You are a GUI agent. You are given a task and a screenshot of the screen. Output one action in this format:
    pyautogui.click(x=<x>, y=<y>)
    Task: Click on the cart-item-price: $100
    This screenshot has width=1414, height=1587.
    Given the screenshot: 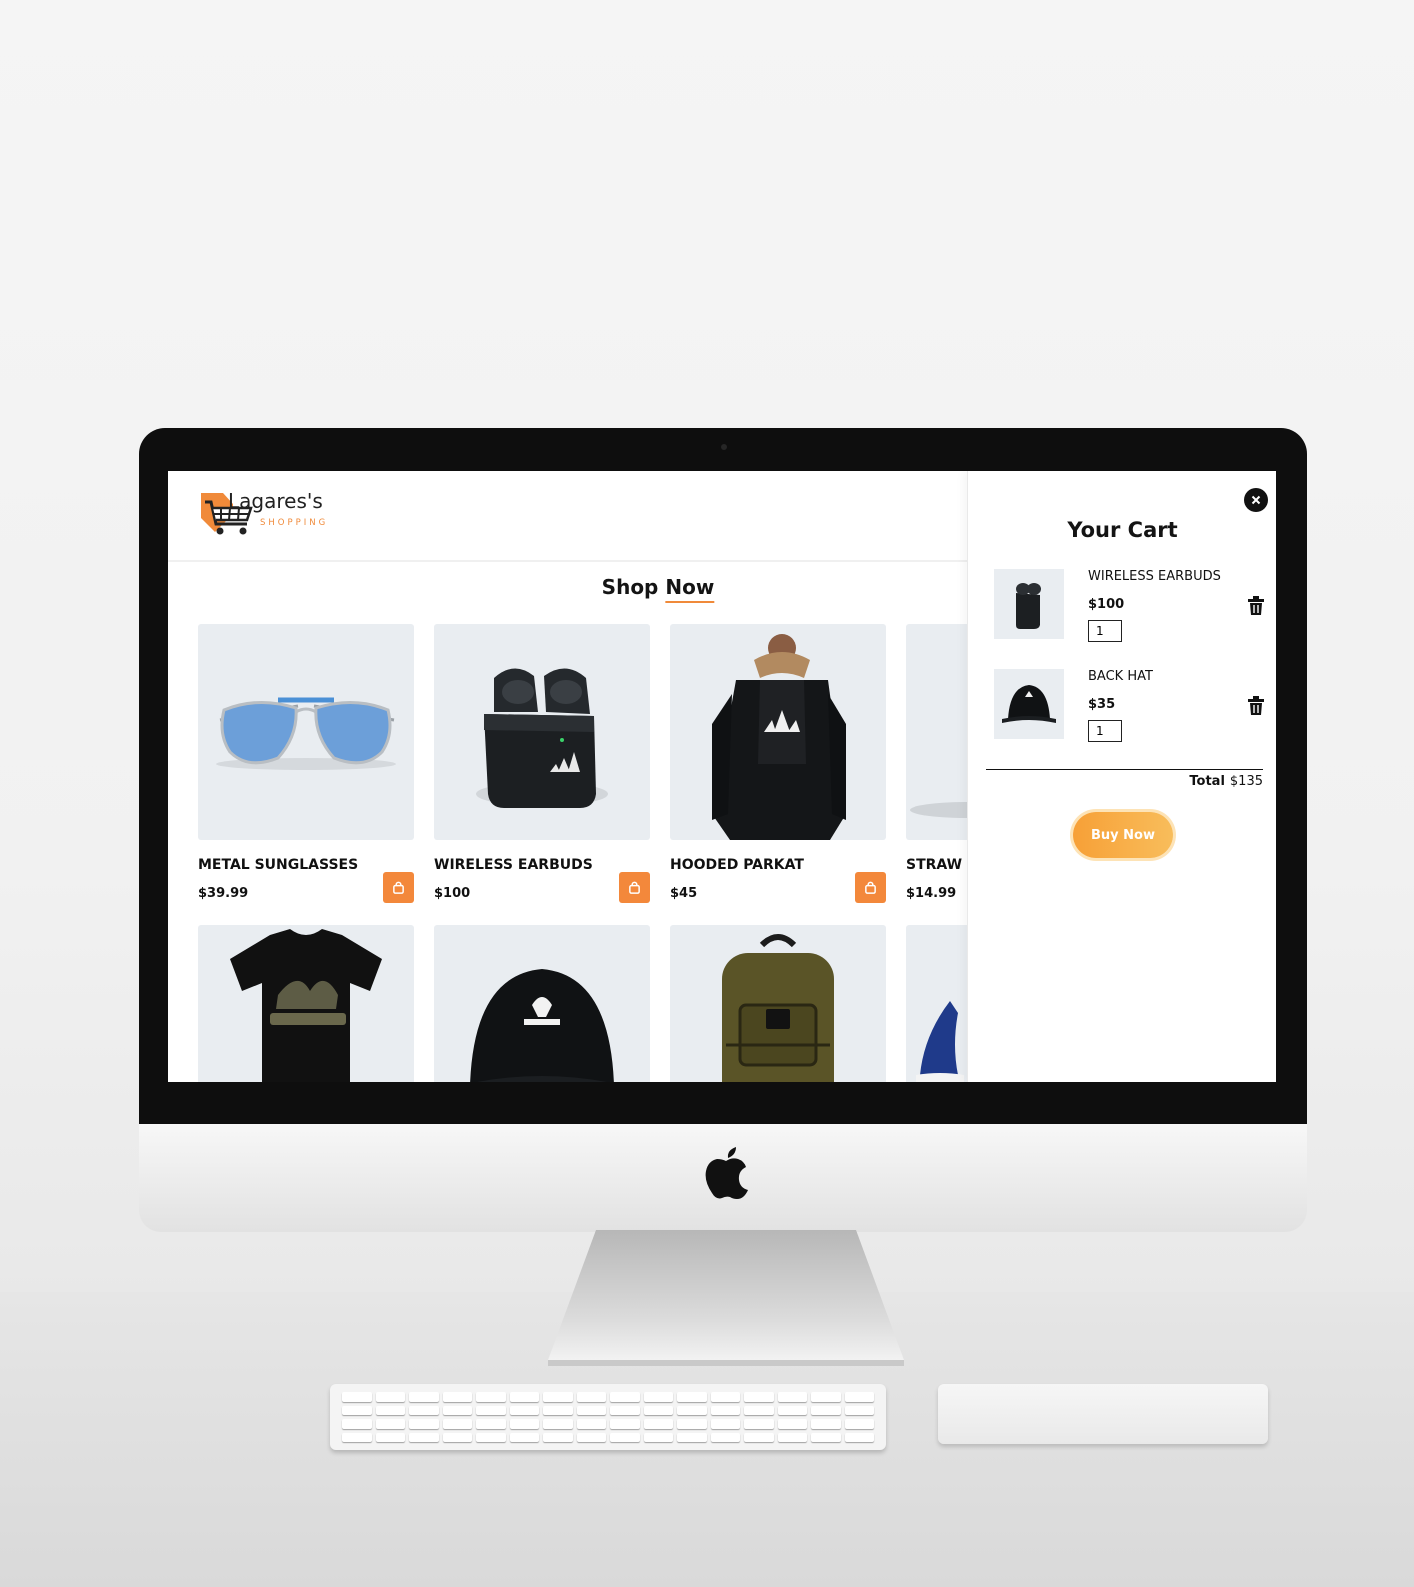 What is the action you would take?
    pyautogui.click(x=1106, y=604)
    